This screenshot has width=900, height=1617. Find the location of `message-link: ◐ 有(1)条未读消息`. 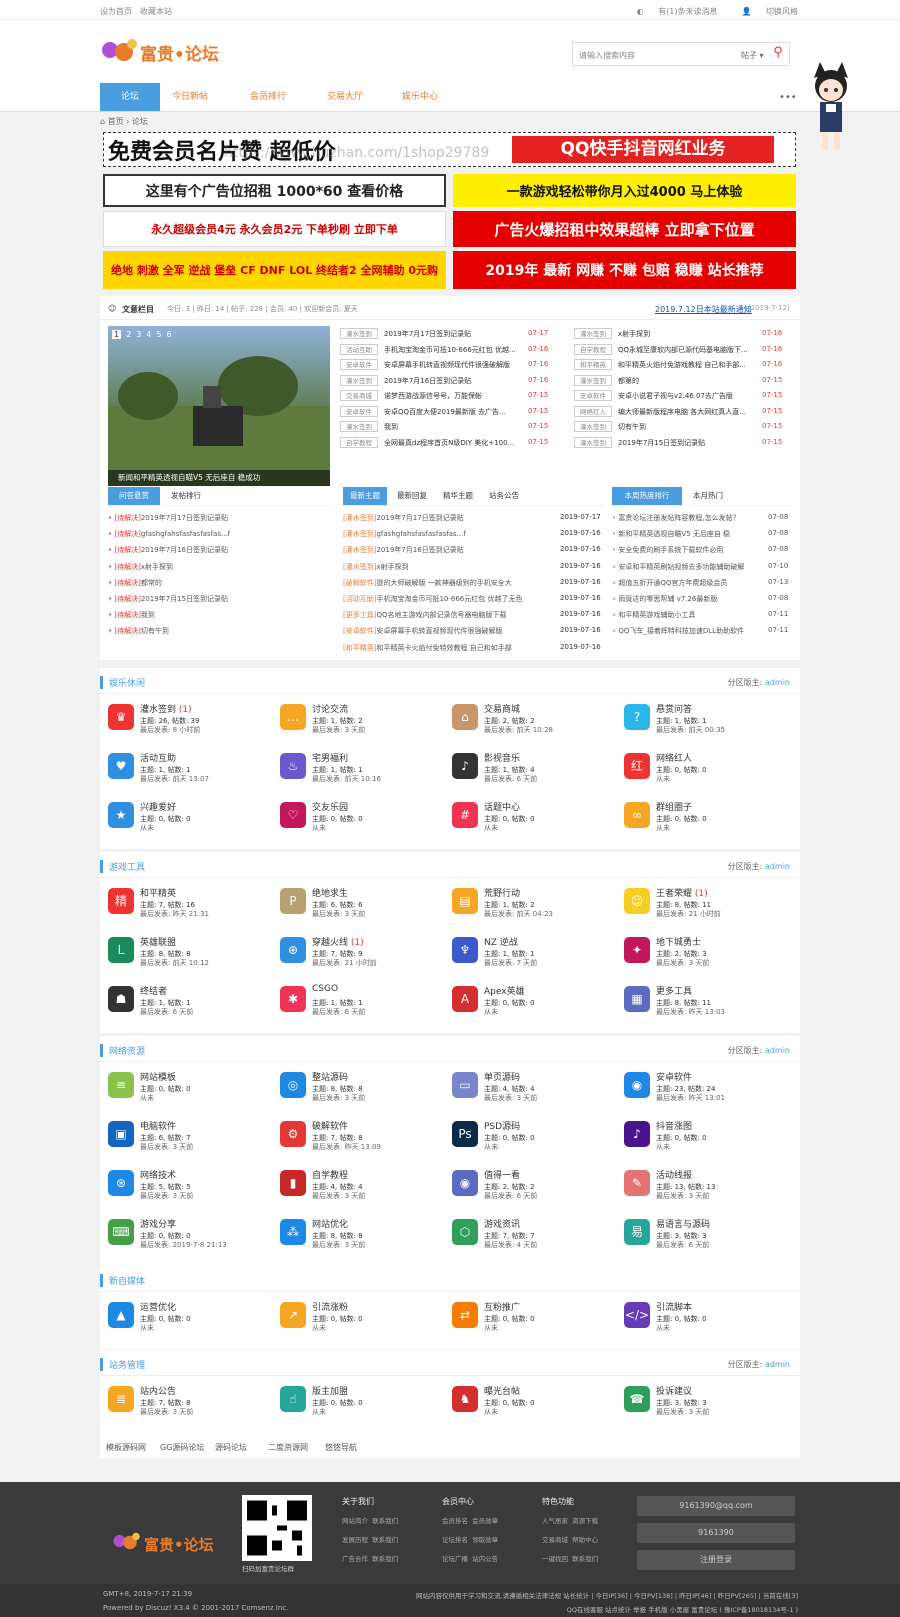

message-link: ◐ 有(1)条未读消息 is located at coordinates (671, 11).